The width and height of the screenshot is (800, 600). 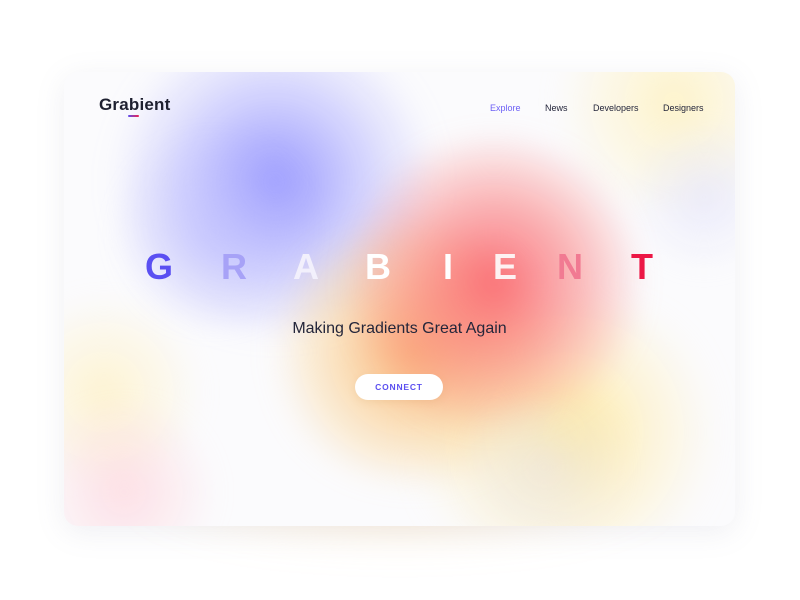 What do you see at coordinates (144, 464) in the screenshot?
I see `gradient-blob-pink-bottom-left` at bounding box center [144, 464].